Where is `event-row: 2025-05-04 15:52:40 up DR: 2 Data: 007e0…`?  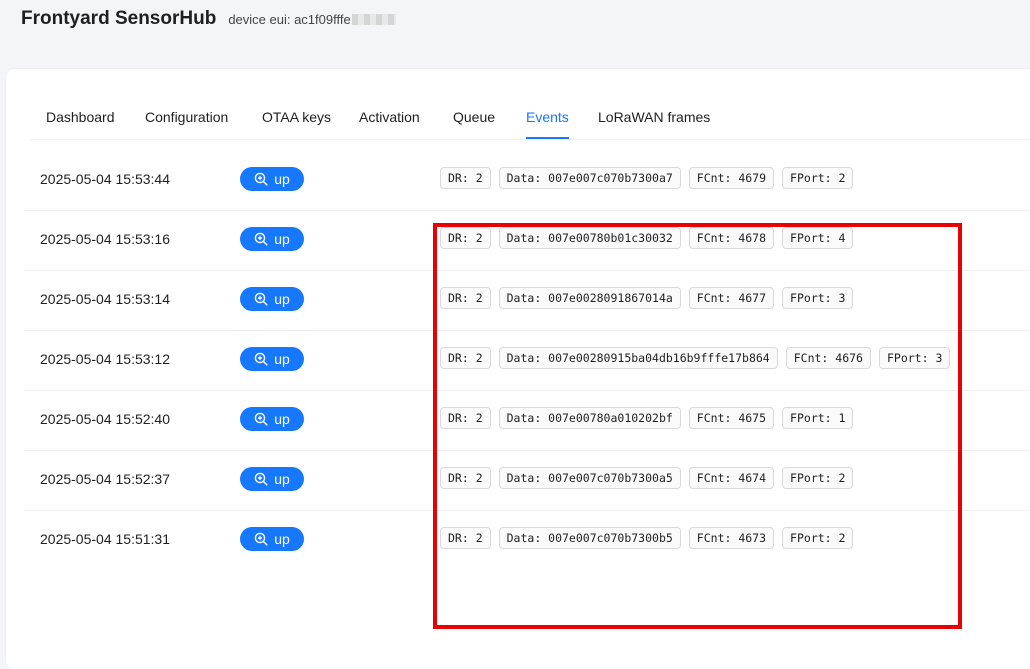 event-row: 2025-05-04 15:52:40 up DR: 2 Data: 007e0… is located at coordinates (527, 421).